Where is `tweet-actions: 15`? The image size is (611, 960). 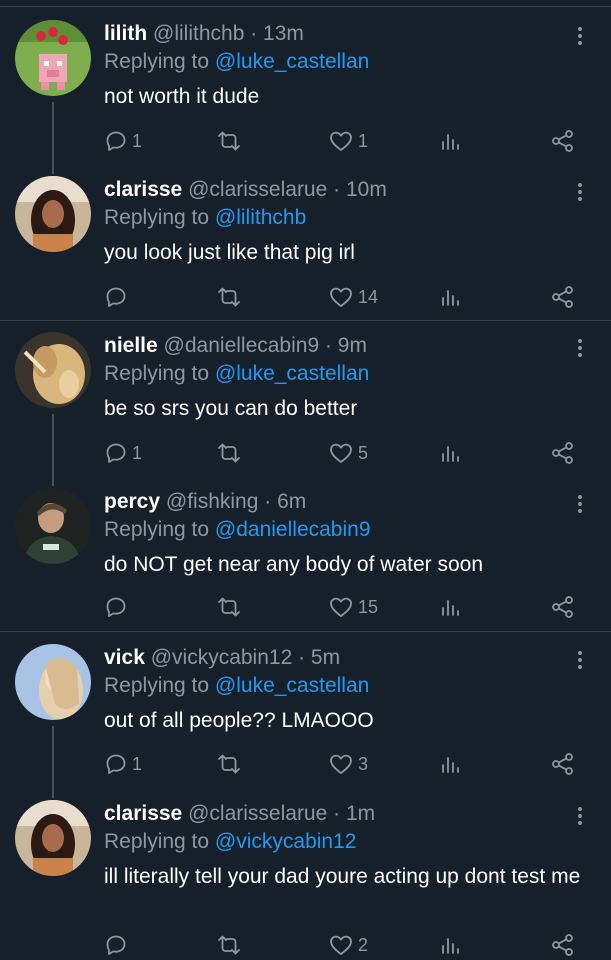
tweet-actions: 15 is located at coordinates (349, 607).